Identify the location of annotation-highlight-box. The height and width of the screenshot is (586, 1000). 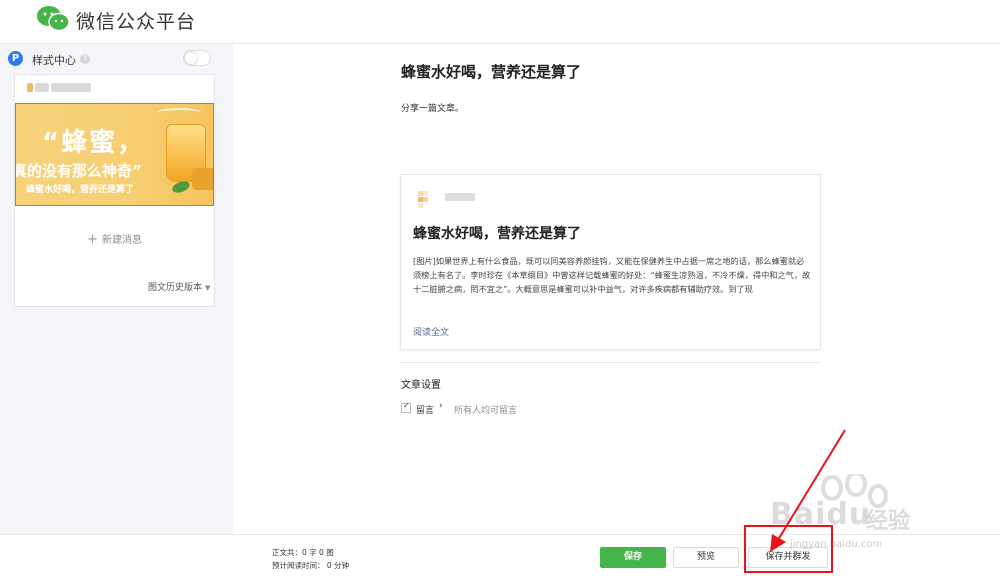
(788, 549).